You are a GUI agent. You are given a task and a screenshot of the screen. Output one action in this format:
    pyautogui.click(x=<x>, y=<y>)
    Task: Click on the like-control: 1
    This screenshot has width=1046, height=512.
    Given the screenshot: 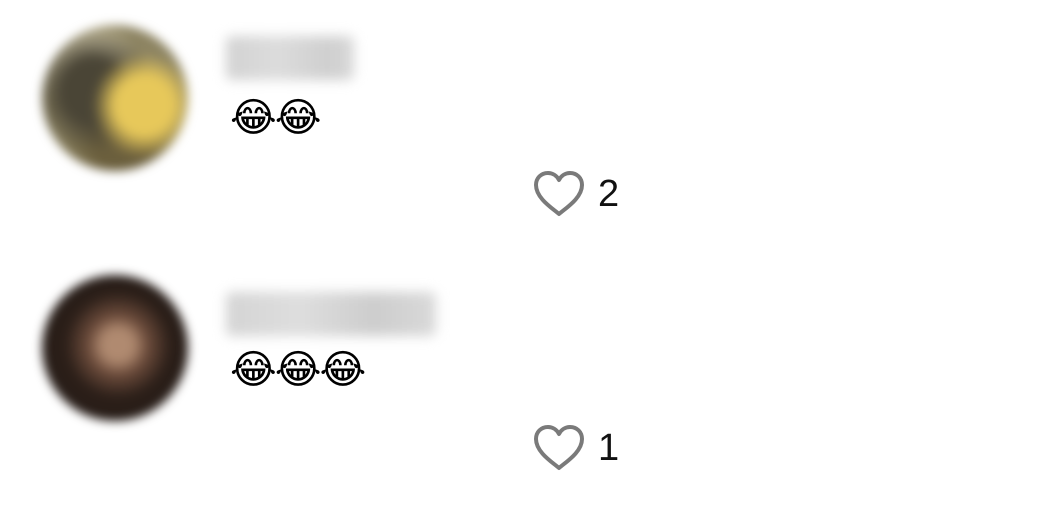 What is the action you would take?
    pyautogui.click(x=575, y=448)
    